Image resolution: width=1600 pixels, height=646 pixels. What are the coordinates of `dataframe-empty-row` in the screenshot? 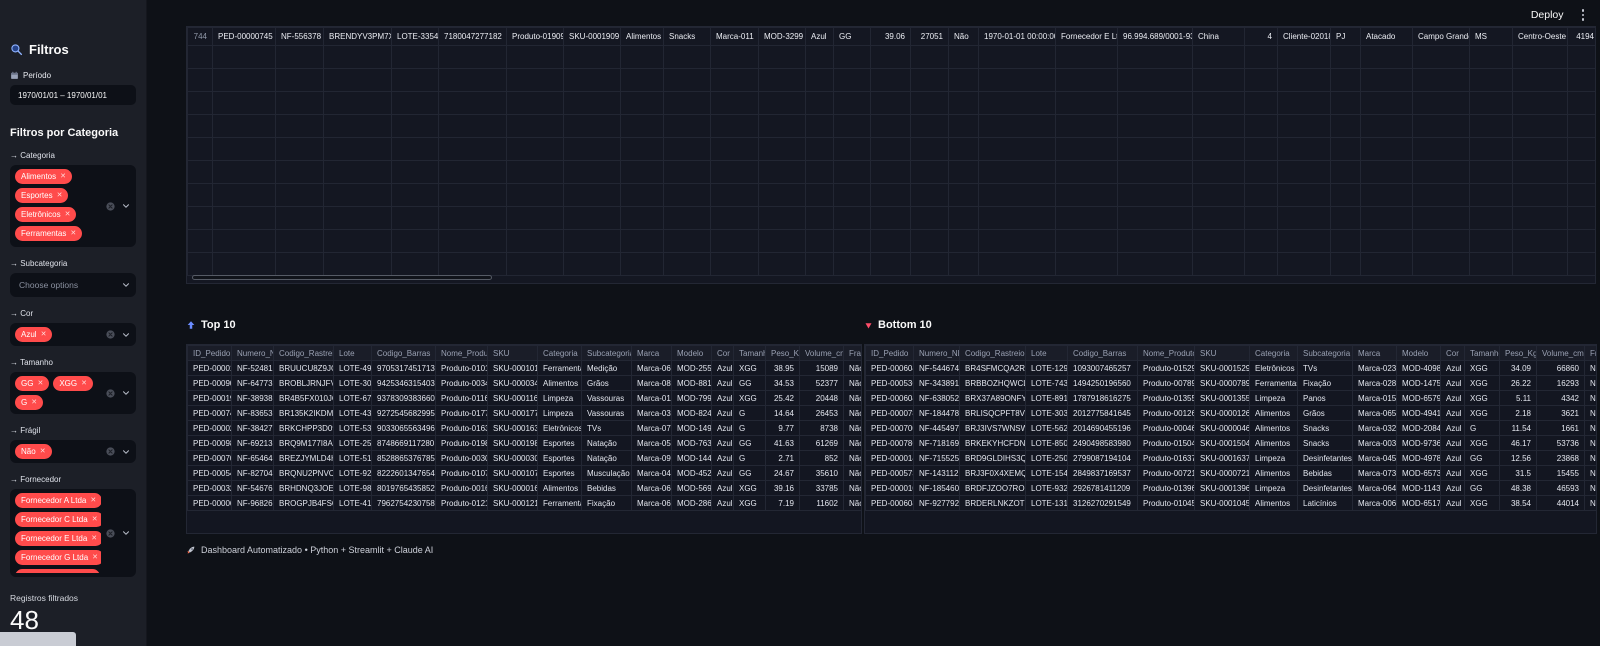 It's located at (891, 57).